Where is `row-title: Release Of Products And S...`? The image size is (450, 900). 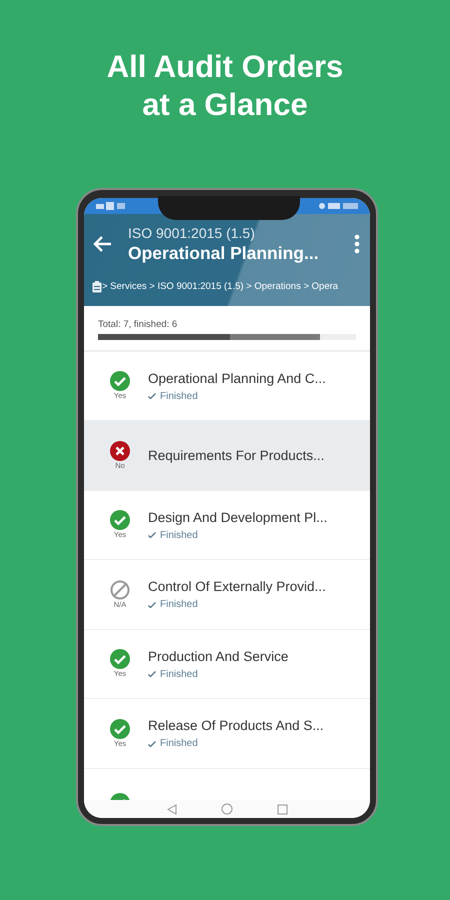 row-title: Release Of Products And S... is located at coordinates (236, 726).